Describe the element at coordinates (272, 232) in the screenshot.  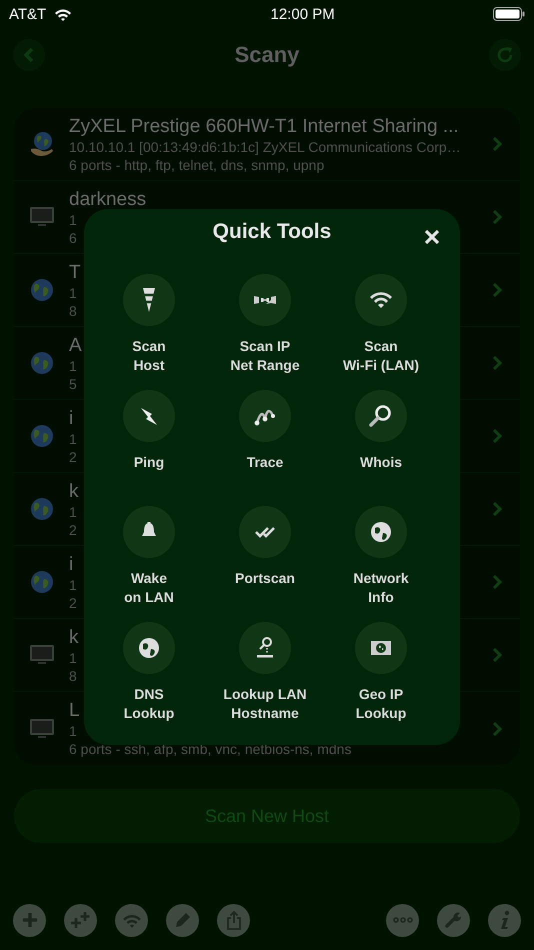
I see `panel-title: Quick Tools` at that location.